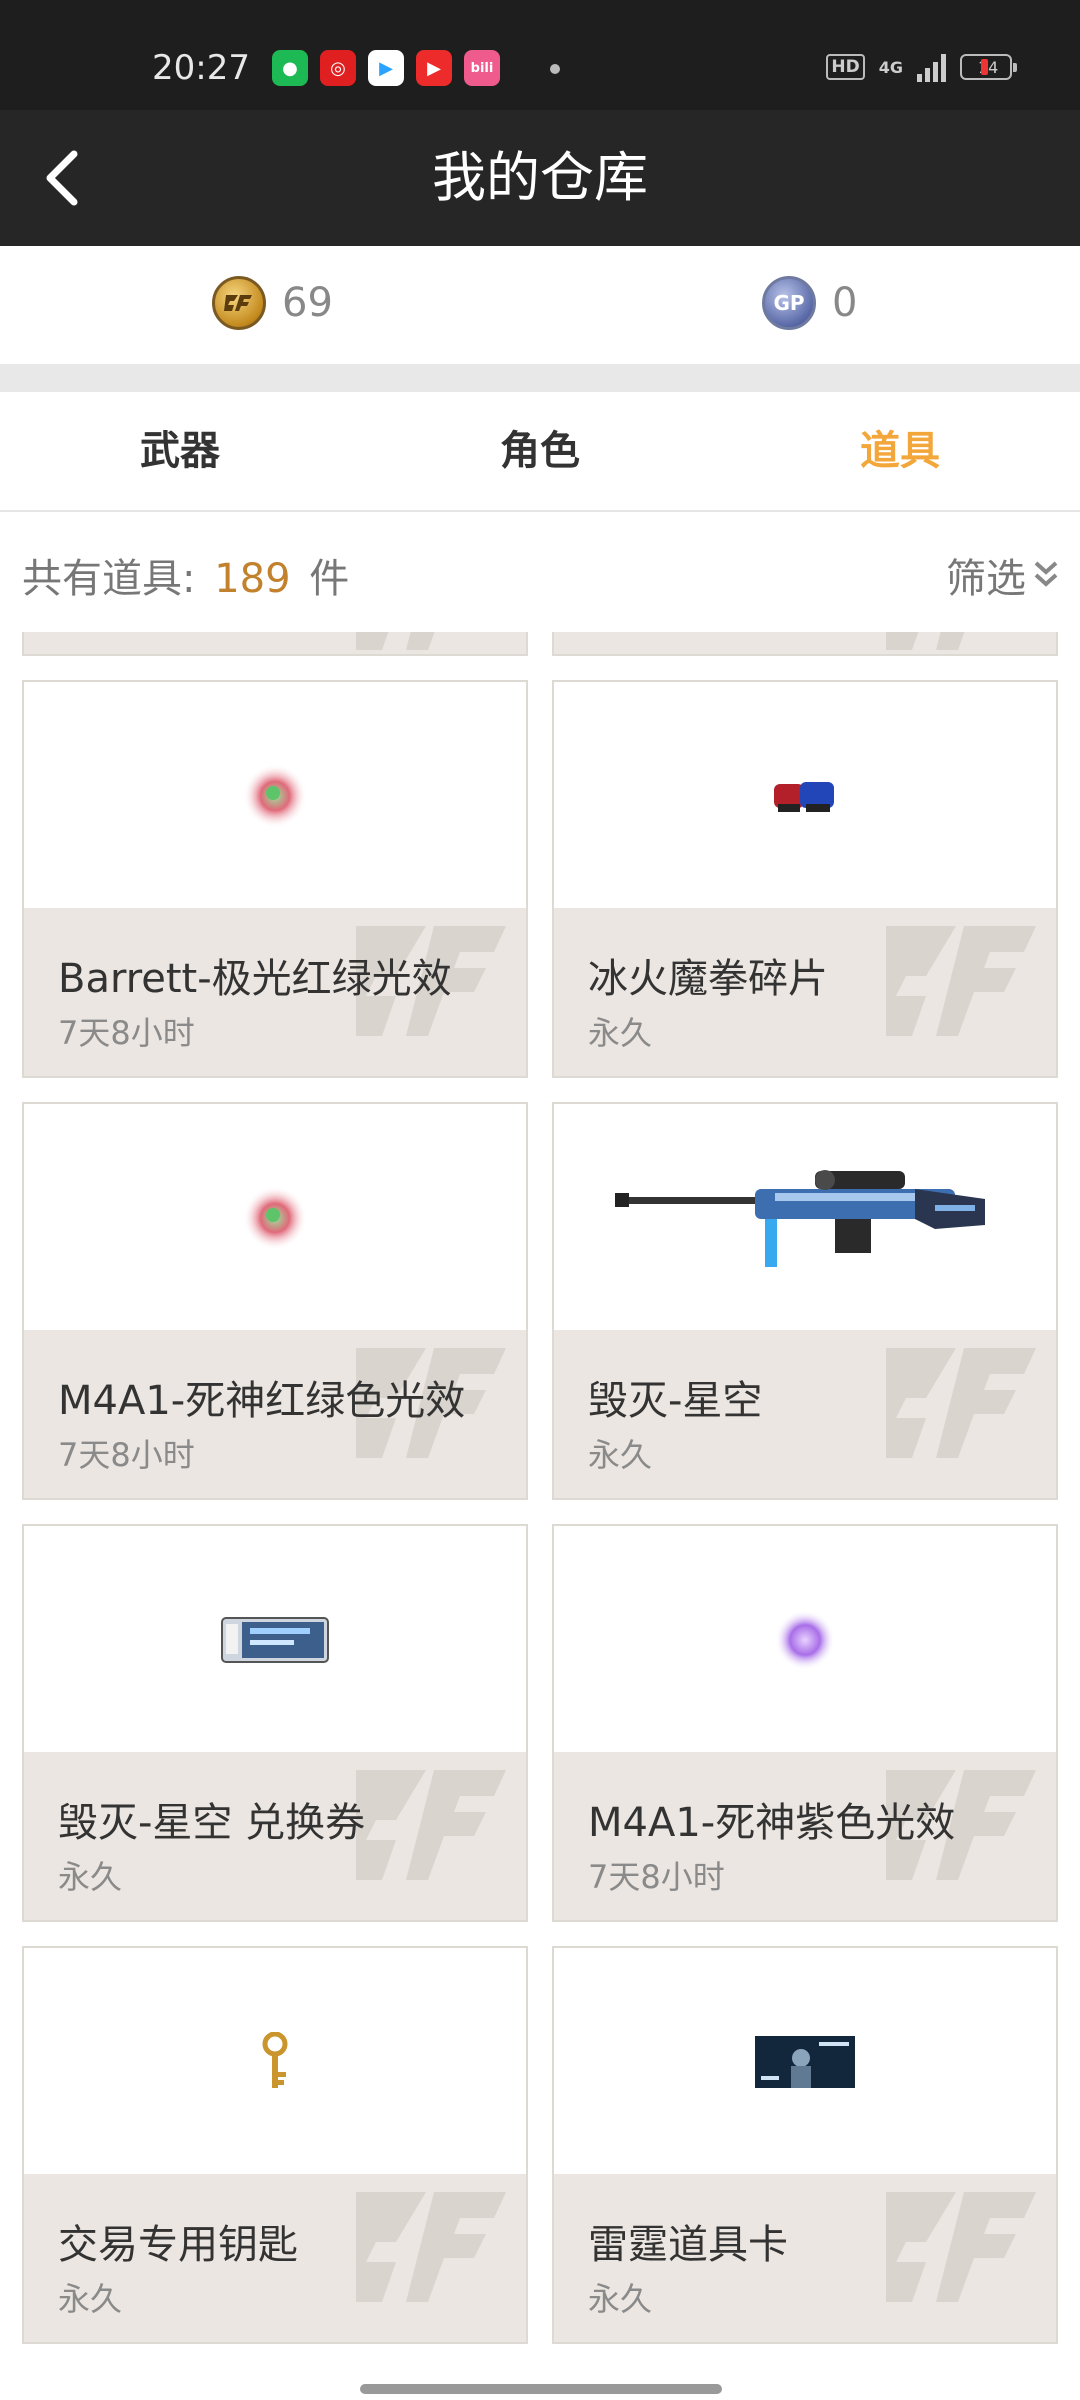 This screenshot has height=2400, width=1080. Describe the element at coordinates (540, 571) in the screenshot. I see `inventory-summary: 共有道具: 189 件 筛选` at that location.